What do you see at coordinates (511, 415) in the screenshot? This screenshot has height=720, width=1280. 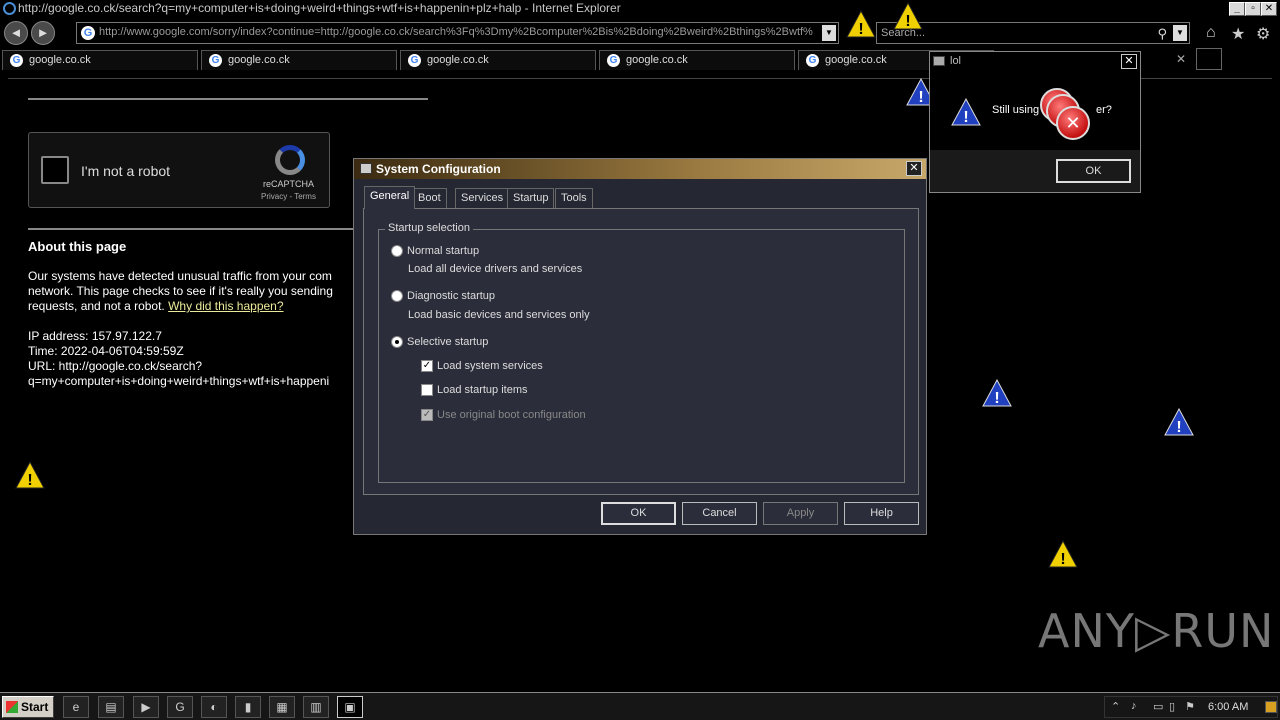 I see `use-original-boot-label: Use original boot configuration` at bounding box center [511, 415].